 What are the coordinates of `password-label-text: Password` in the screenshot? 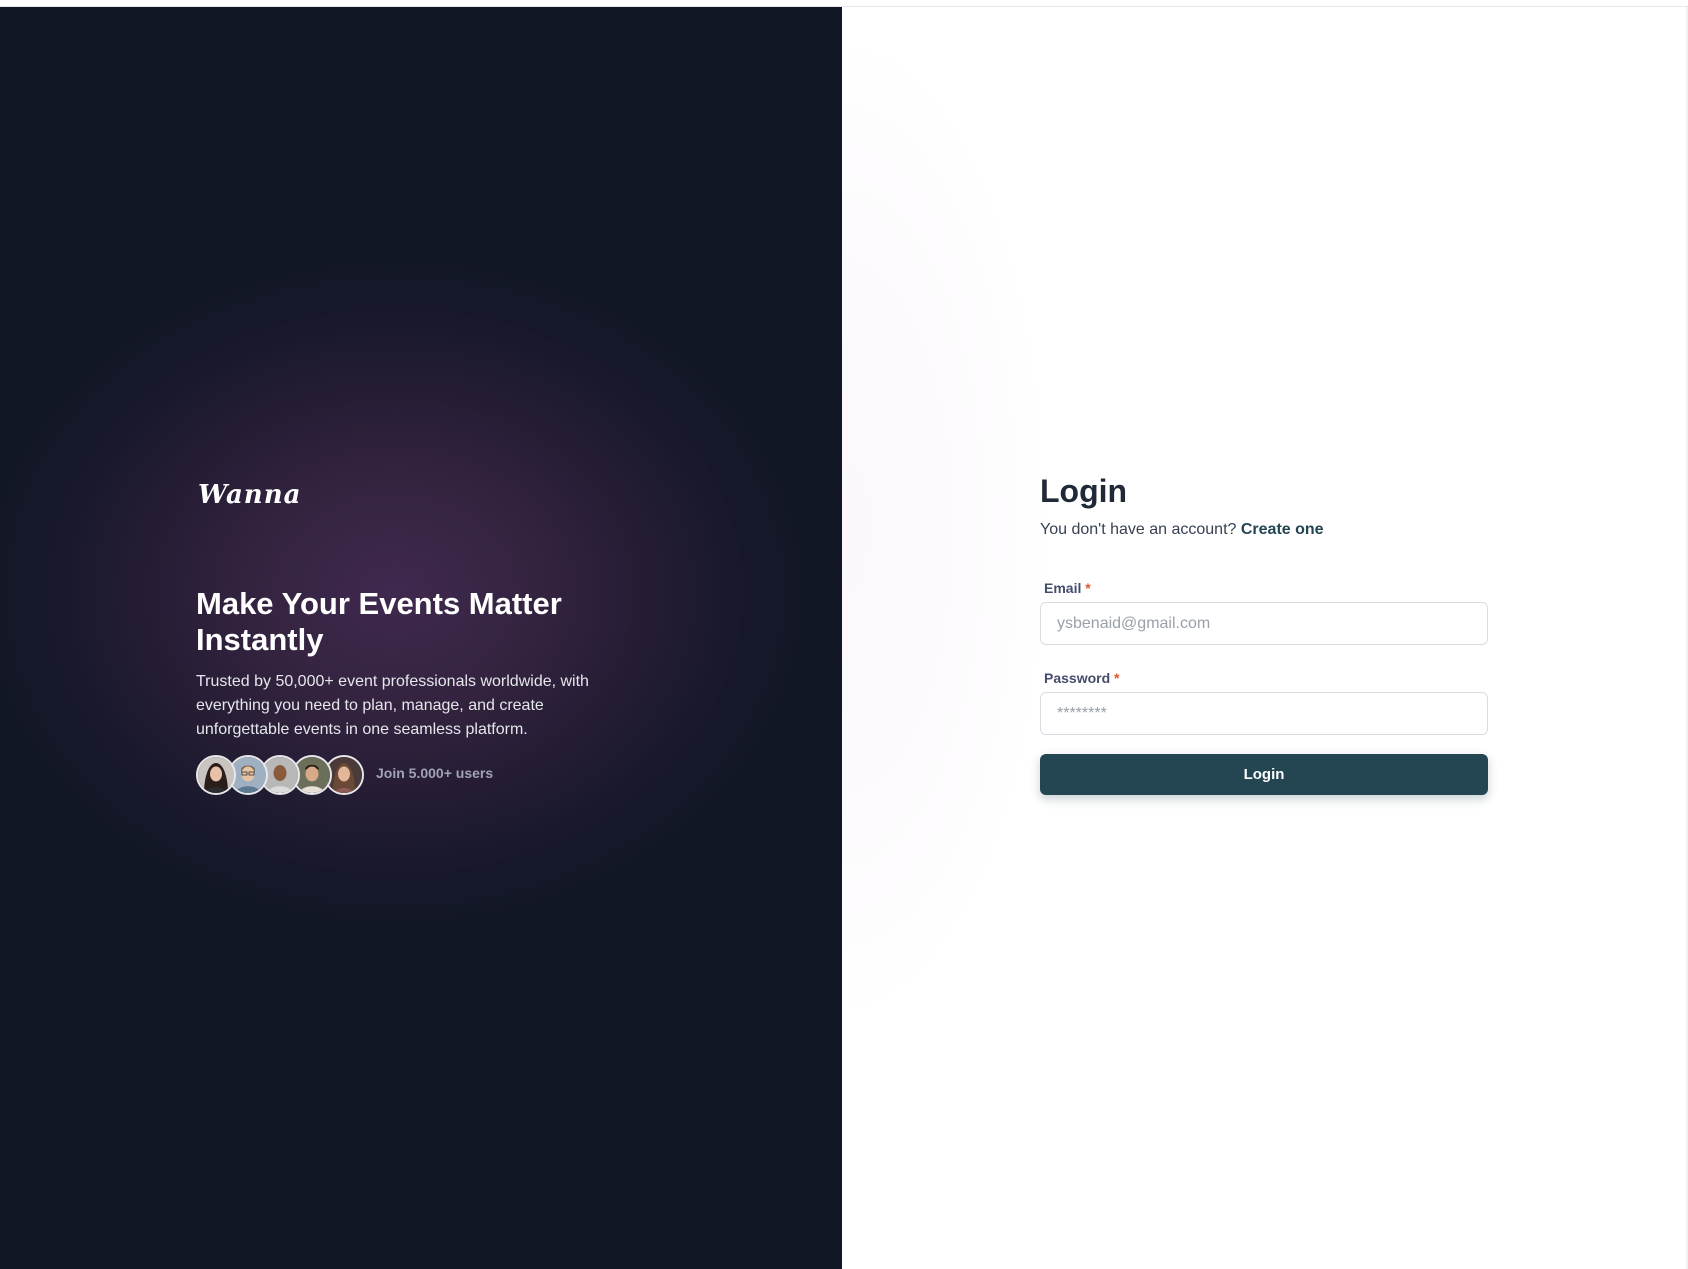 It's located at (1077, 678).